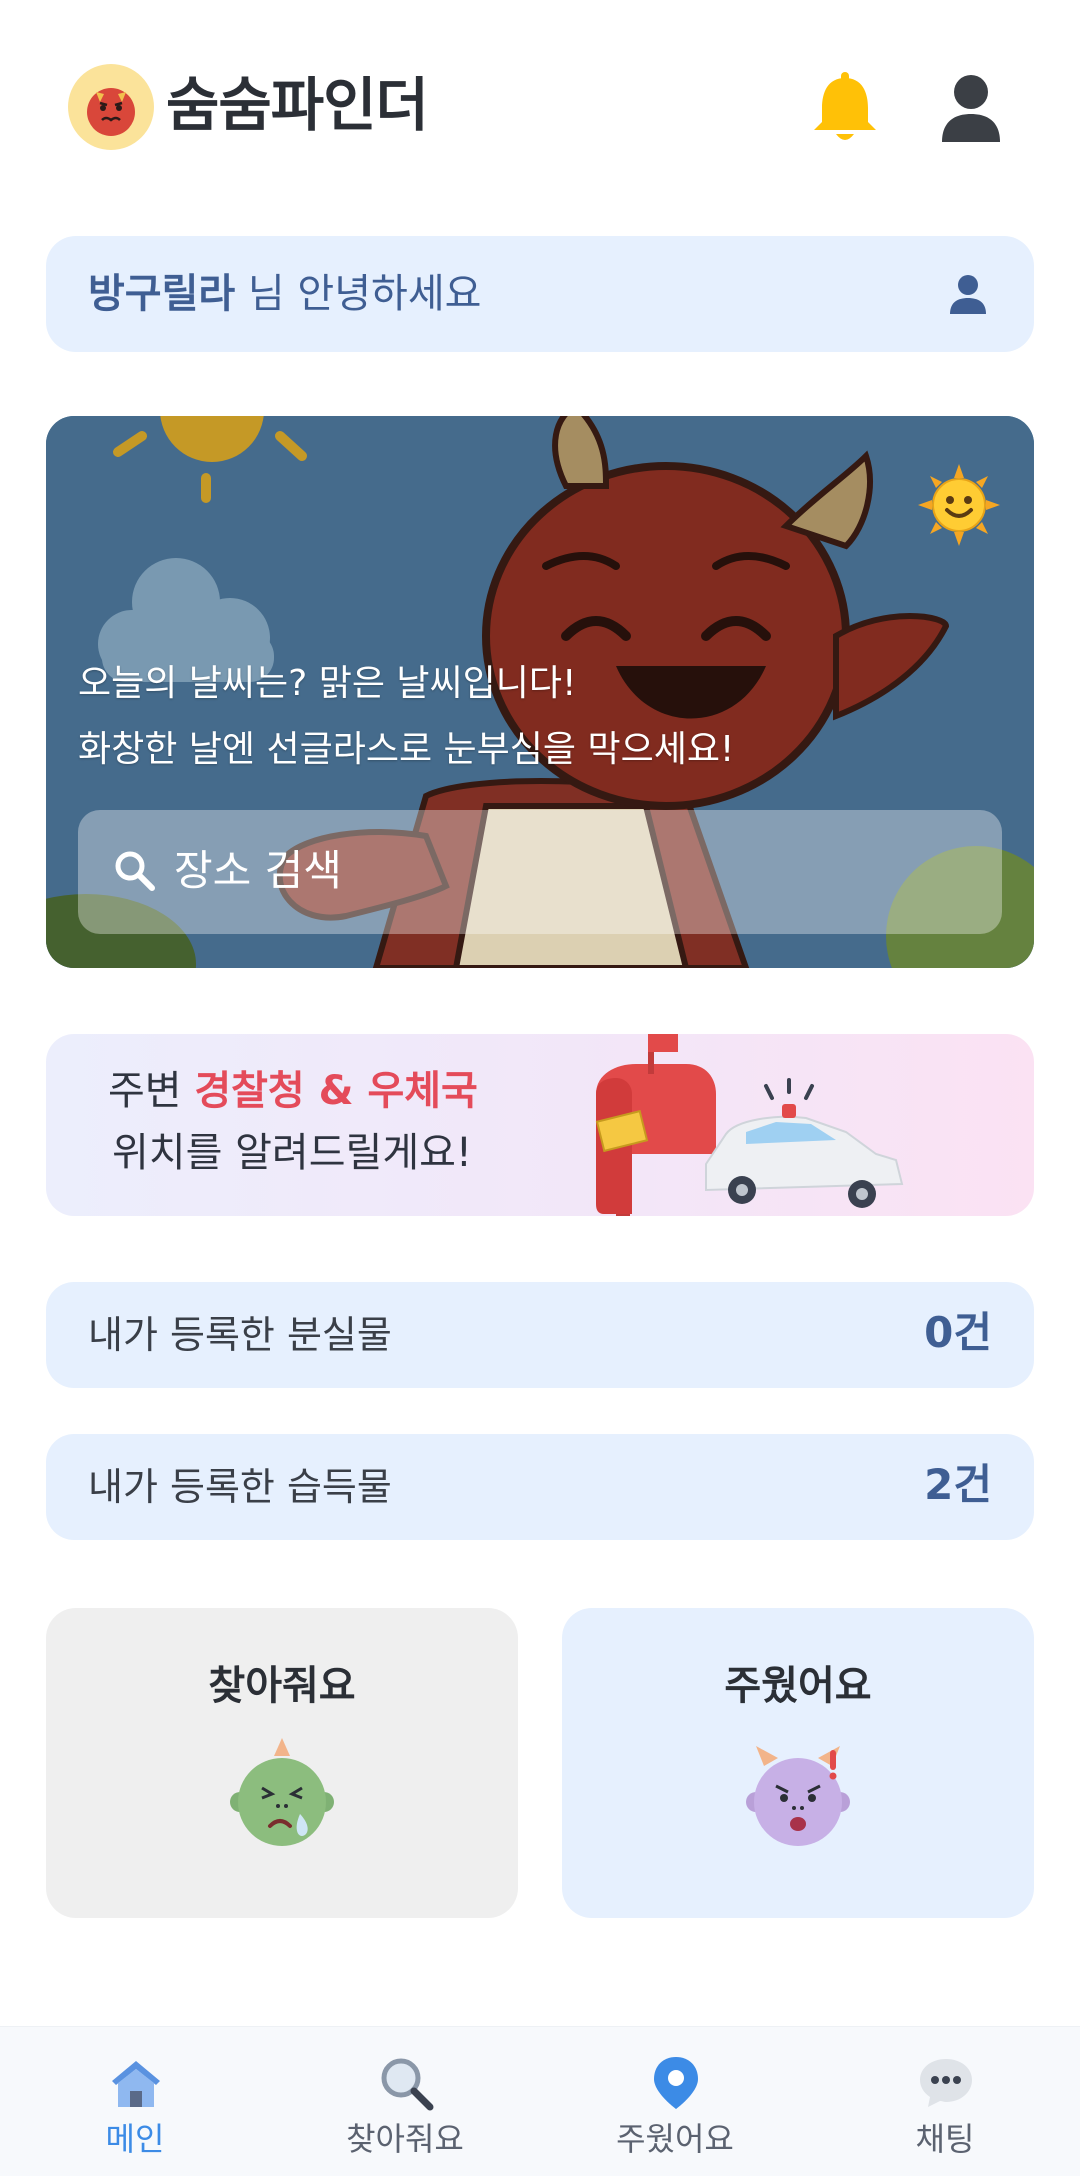 The width and height of the screenshot is (1080, 2176). What do you see at coordinates (162, 294) in the screenshot?
I see `user-name: 방구릴라` at bounding box center [162, 294].